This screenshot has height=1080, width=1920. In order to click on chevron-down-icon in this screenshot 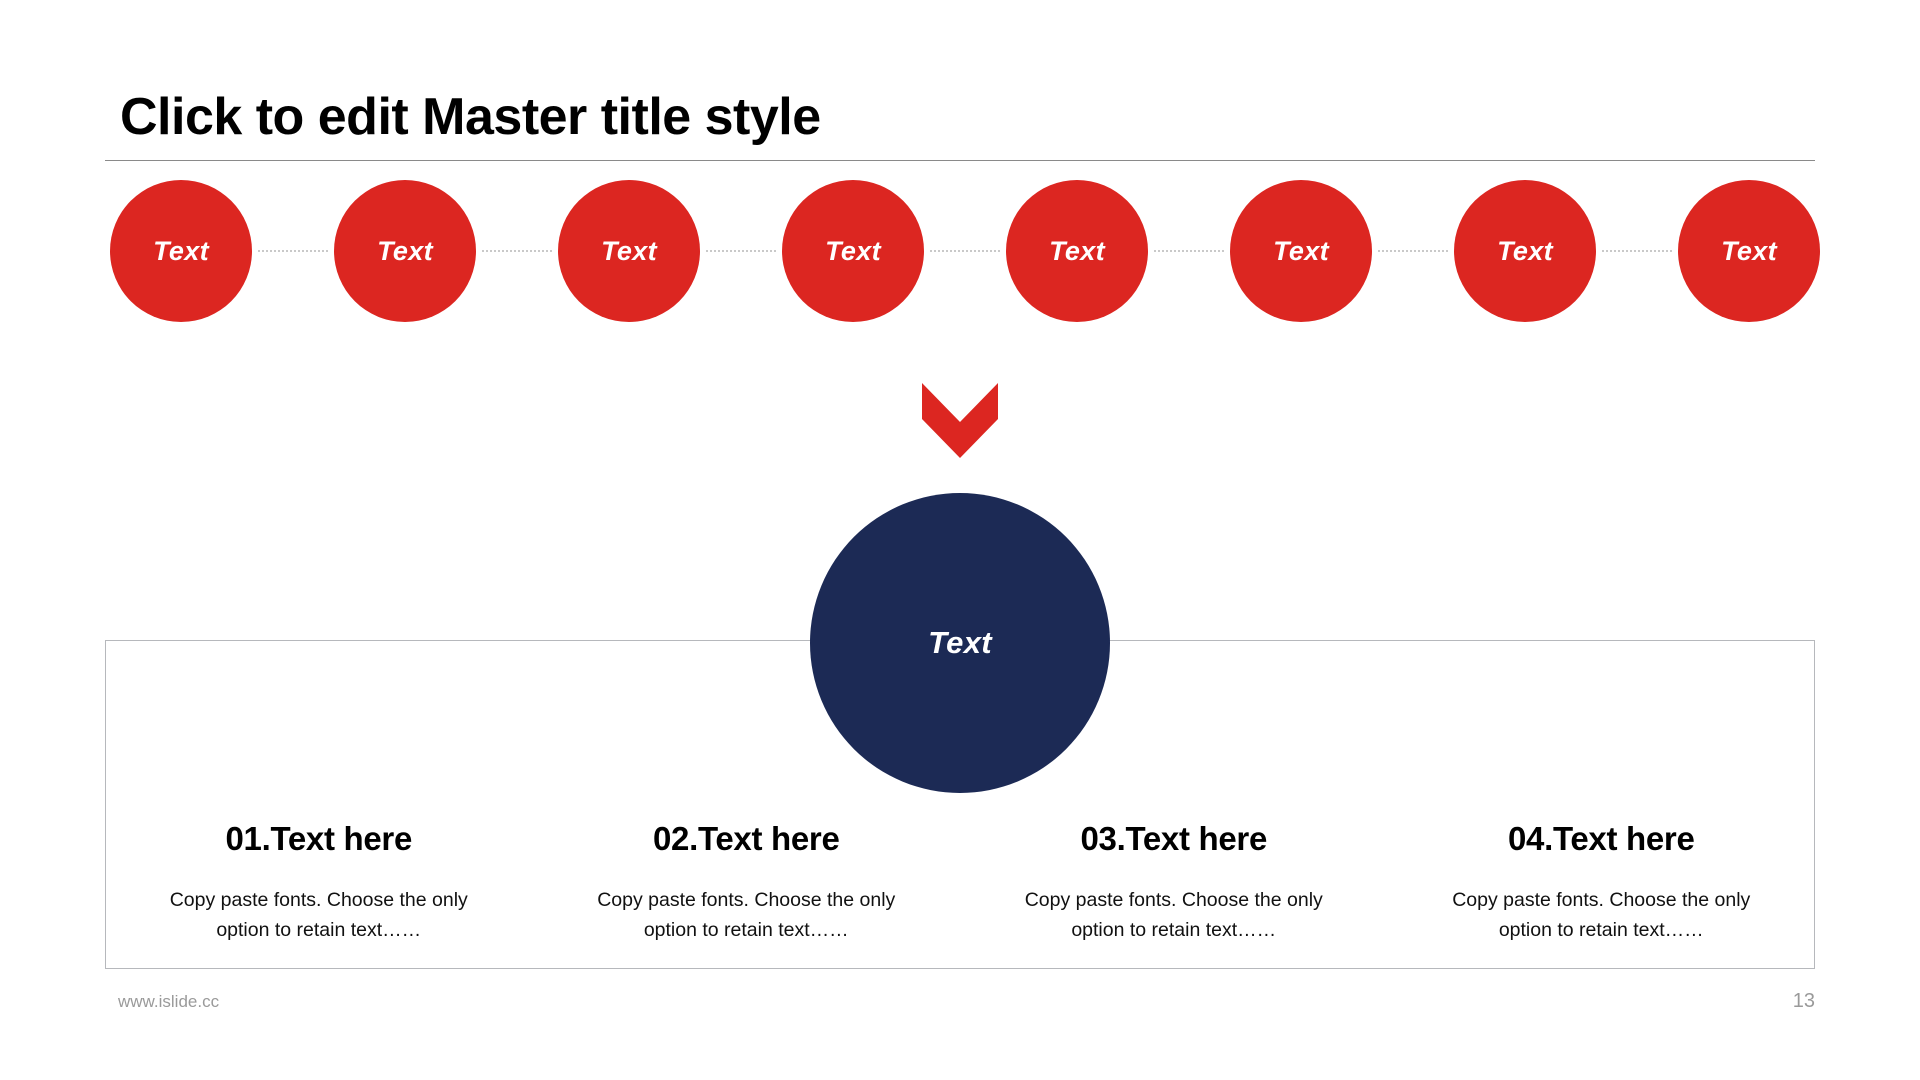, I will do `click(960, 420)`.